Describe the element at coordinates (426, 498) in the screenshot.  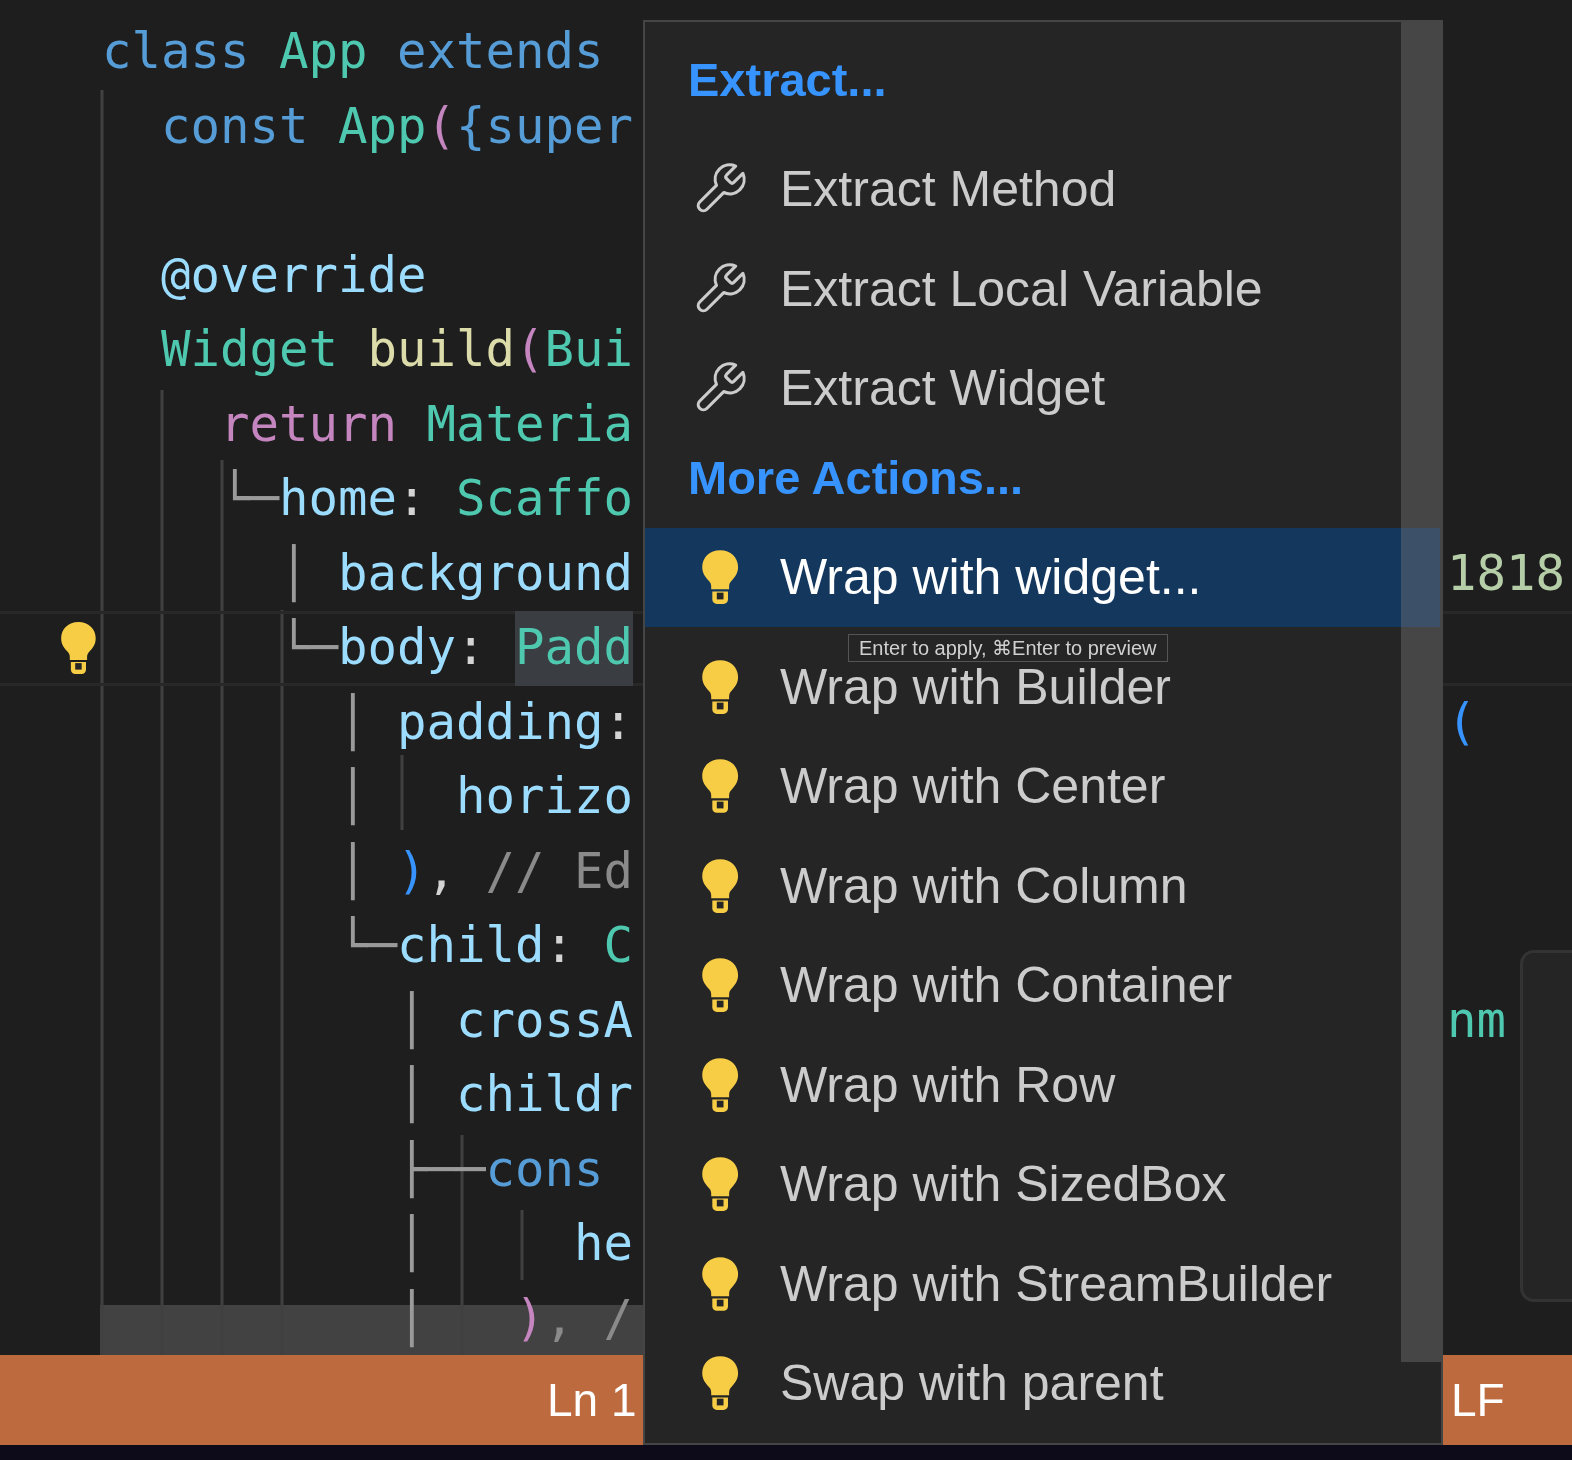
I see `code-line: └─home: Scaffo` at that location.